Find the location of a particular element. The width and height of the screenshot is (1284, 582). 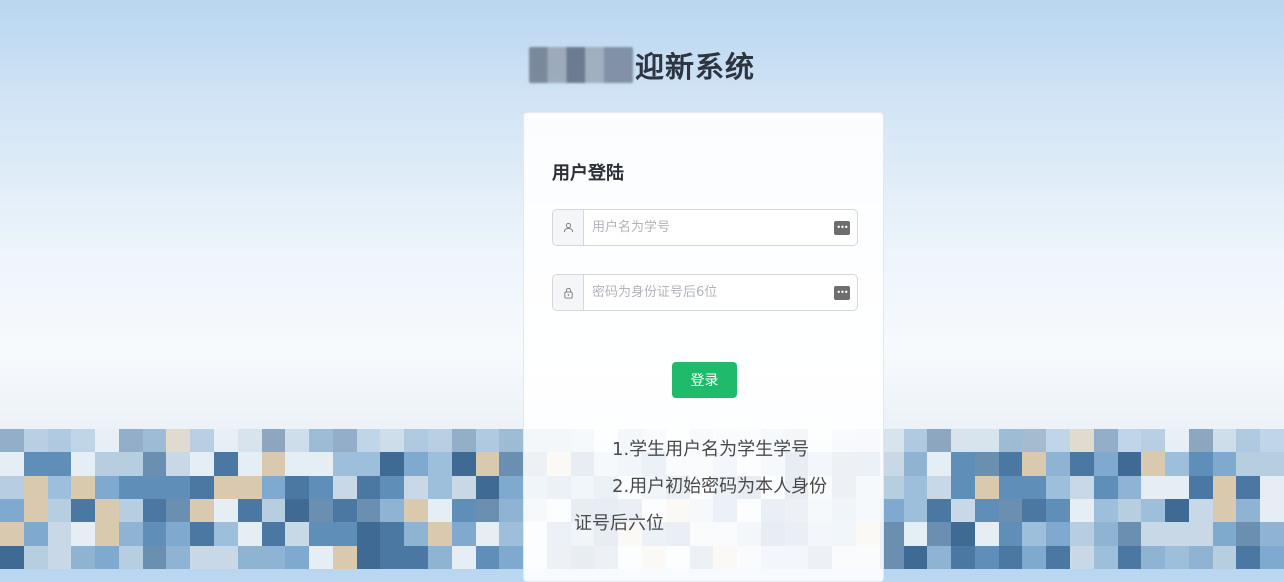

username-field: ••• is located at coordinates (705, 227).